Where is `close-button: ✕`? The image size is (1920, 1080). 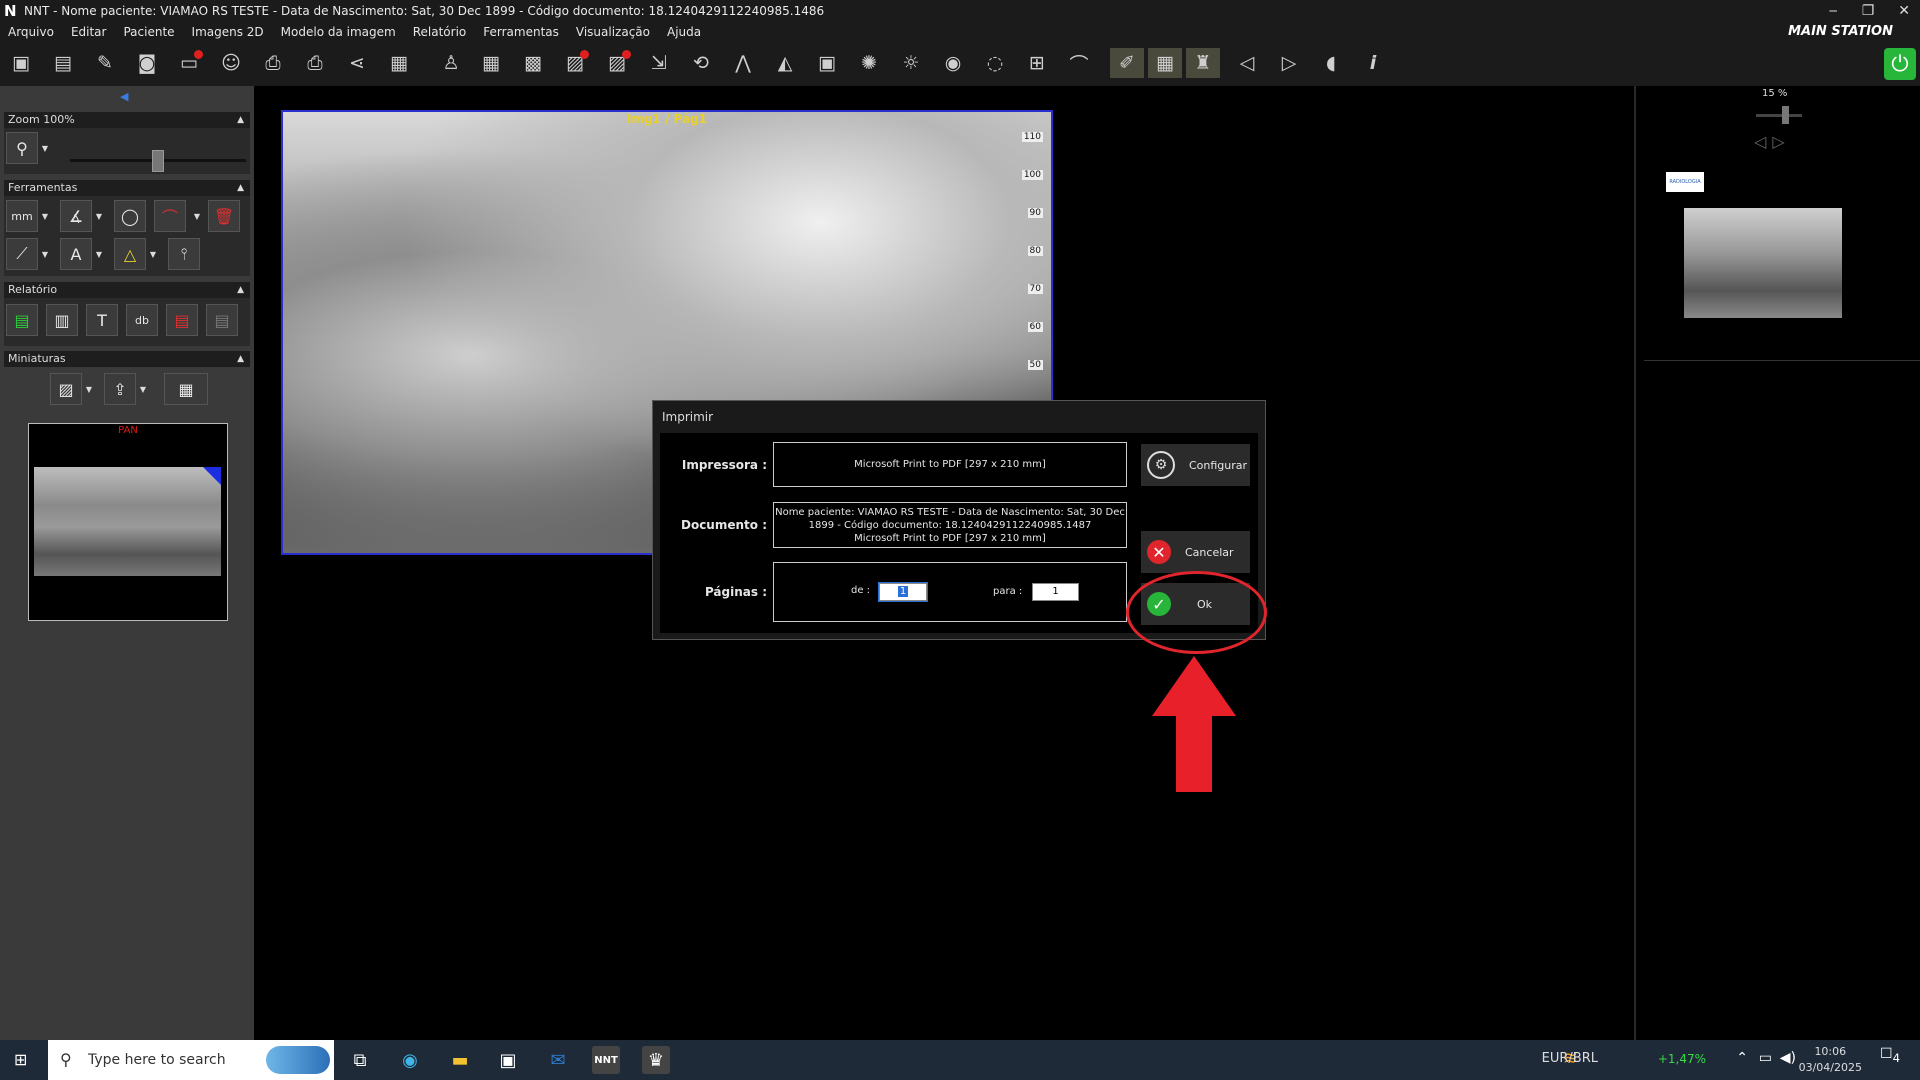 close-button: ✕ is located at coordinates (1904, 11).